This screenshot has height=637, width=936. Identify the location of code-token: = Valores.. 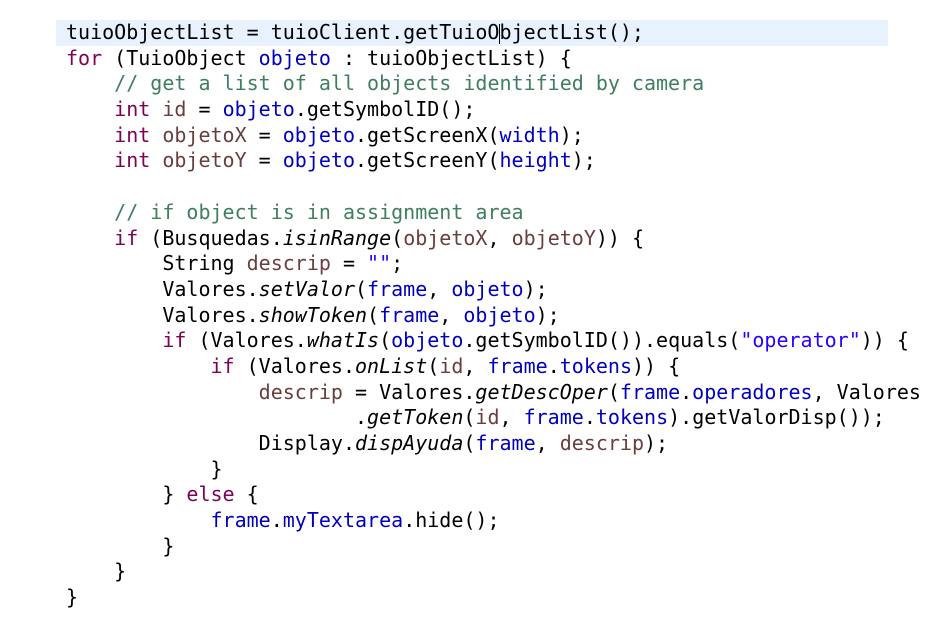
(409, 391).